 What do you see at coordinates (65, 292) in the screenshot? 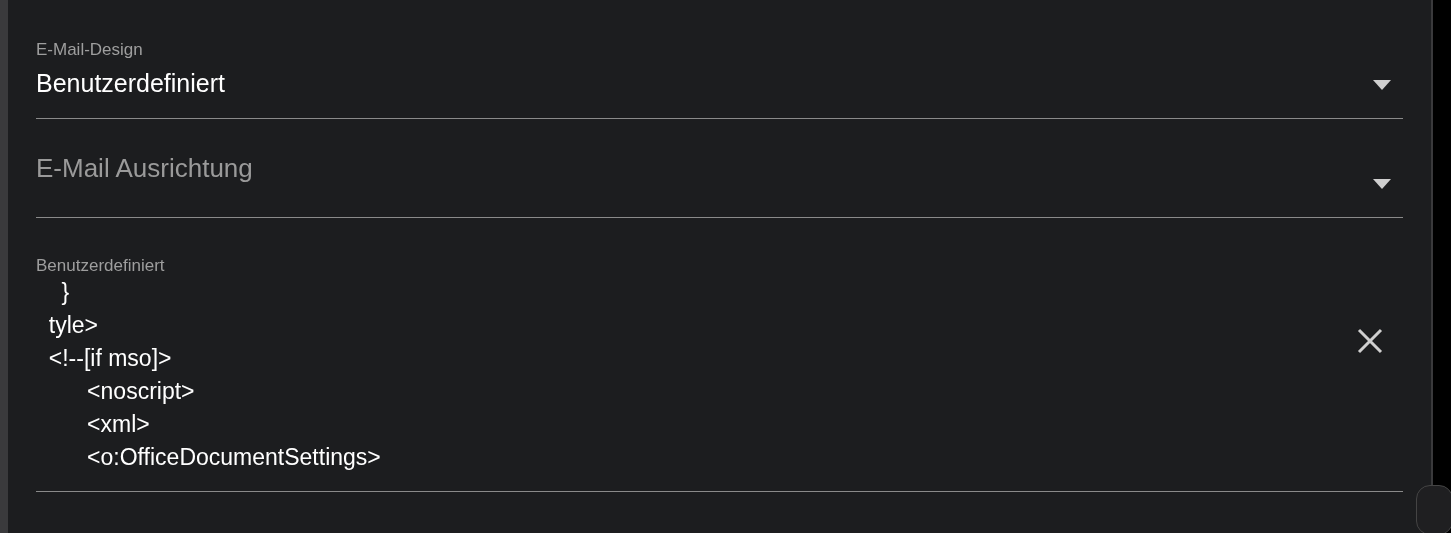
I see `code-line: }` at bounding box center [65, 292].